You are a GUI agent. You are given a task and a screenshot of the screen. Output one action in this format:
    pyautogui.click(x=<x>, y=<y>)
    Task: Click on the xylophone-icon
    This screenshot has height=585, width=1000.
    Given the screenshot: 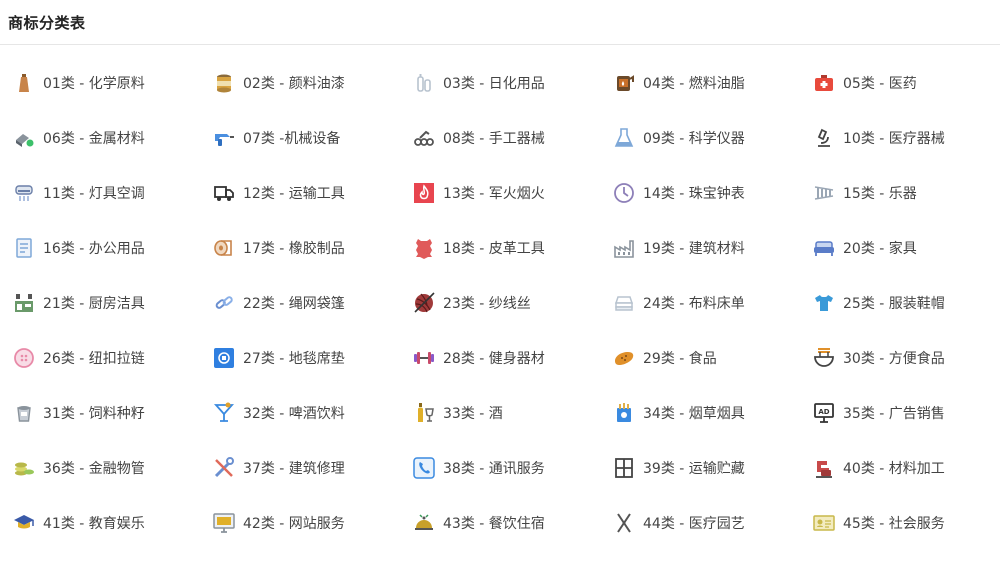 What is the action you would take?
    pyautogui.click(x=824, y=193)
    